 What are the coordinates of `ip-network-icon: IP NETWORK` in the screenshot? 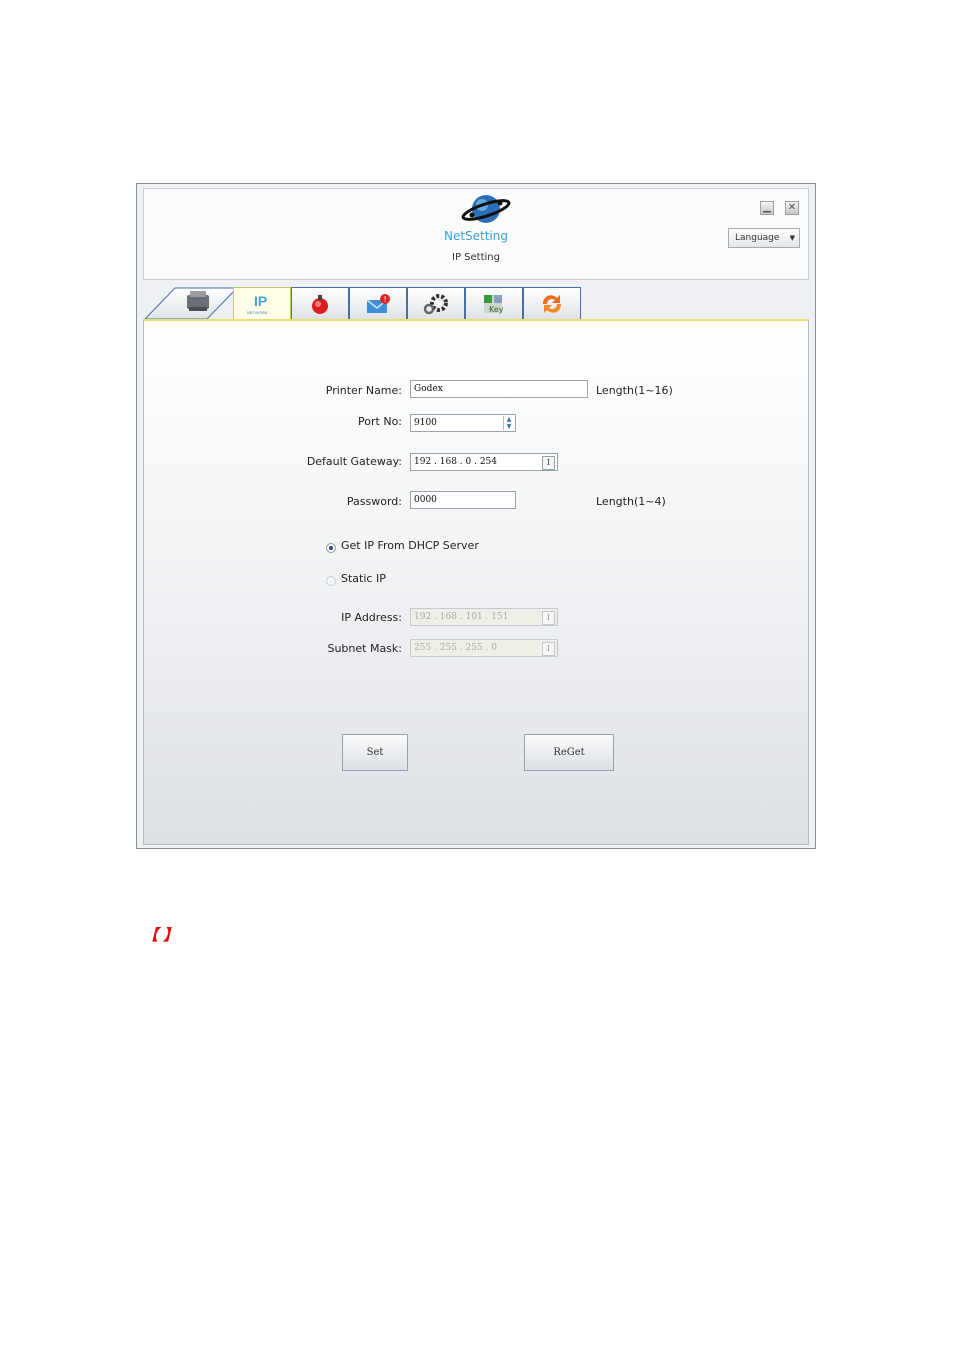 It's located at (257, 304).